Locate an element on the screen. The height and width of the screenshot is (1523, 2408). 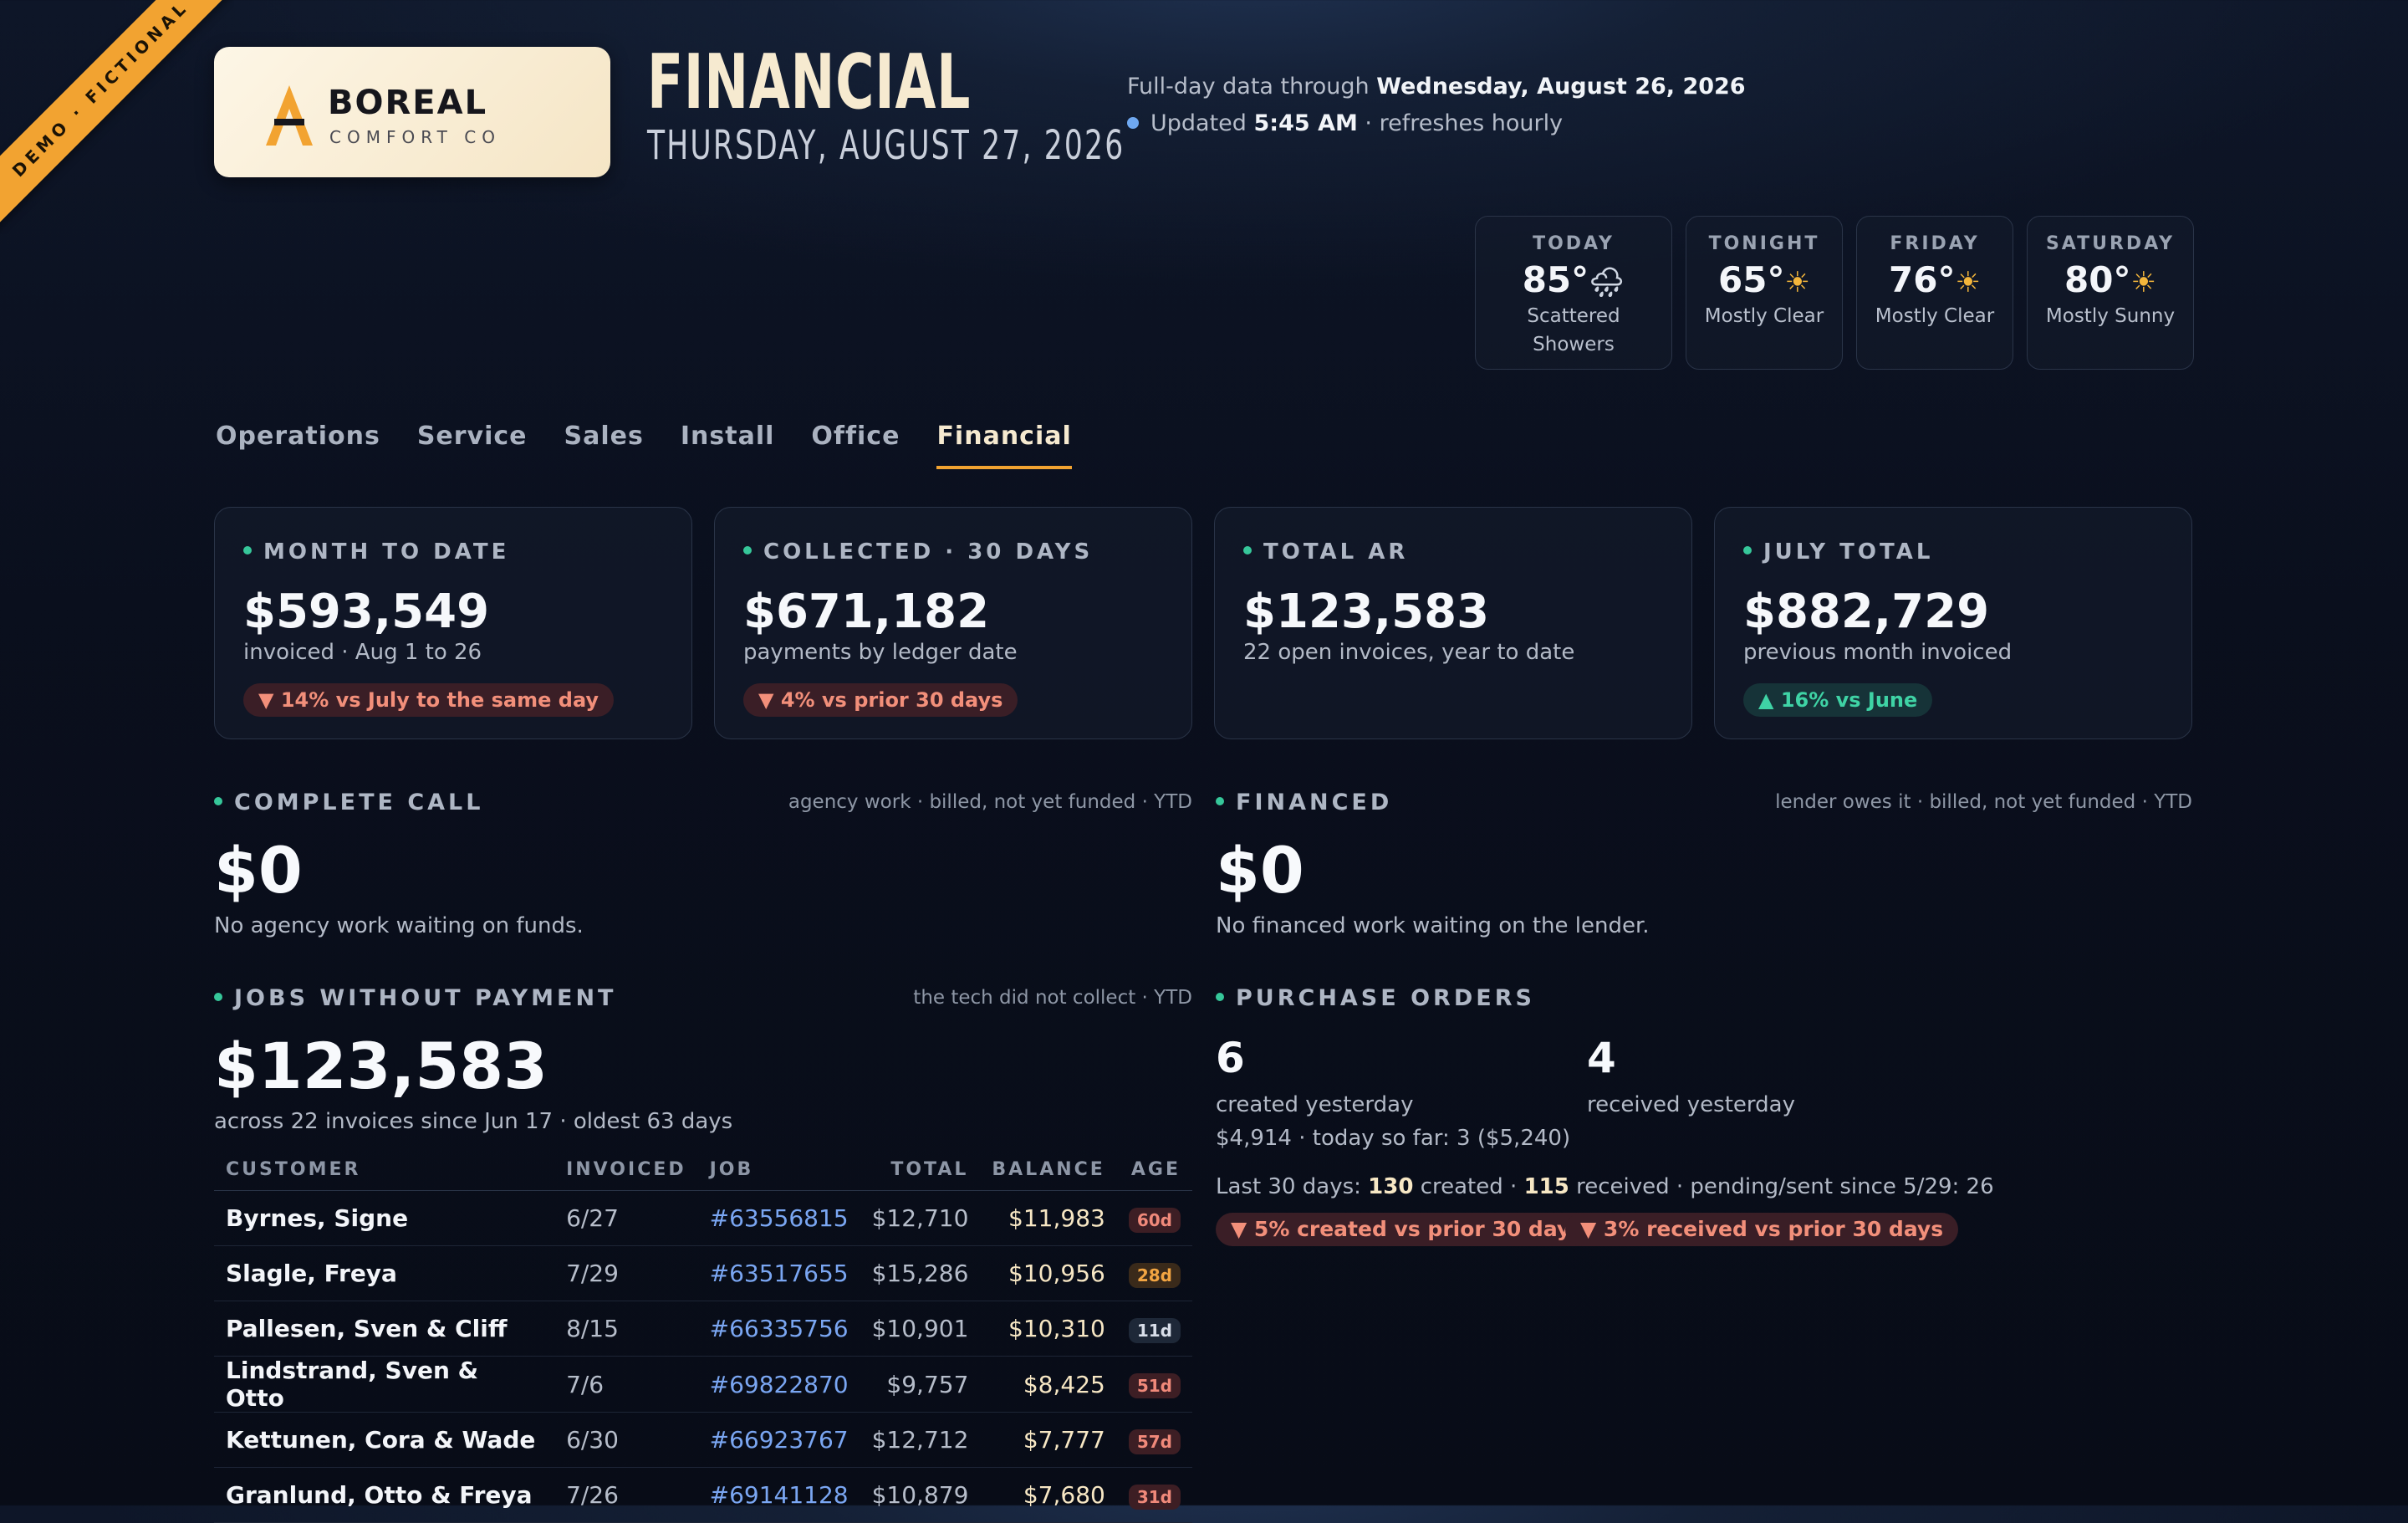
complete-call-heading: COMPLETE CALL is located at coordinates (349, 802).